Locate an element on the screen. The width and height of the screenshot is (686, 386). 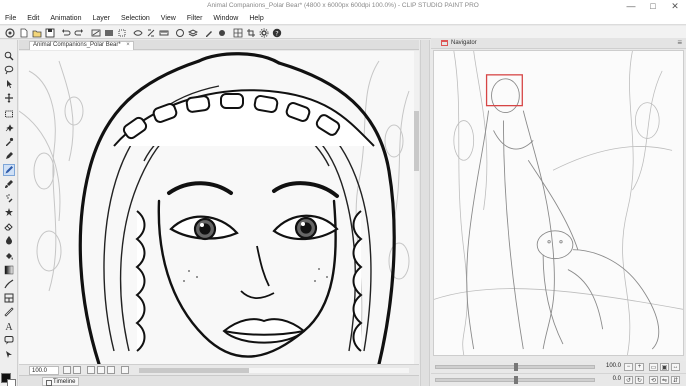
rotate-left-button is located at coordinates (91, 370).